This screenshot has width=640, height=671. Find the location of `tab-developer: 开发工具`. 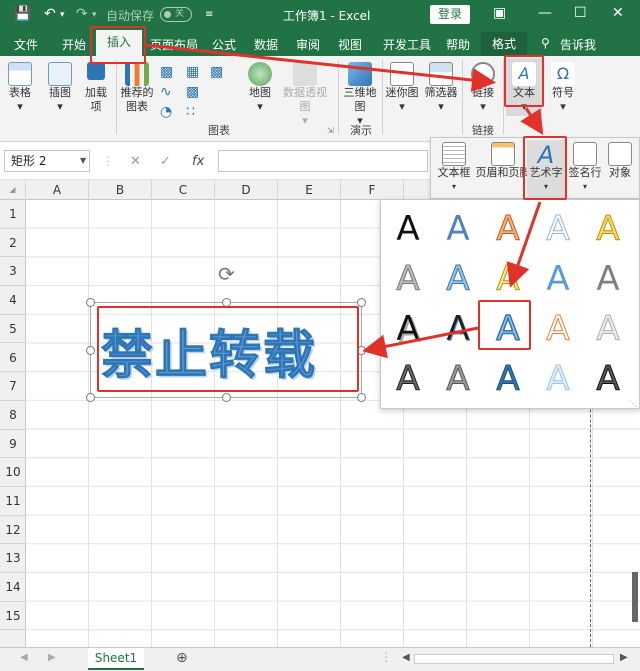

tab-developer: 开发工具 is located at coordinates (407, 44).